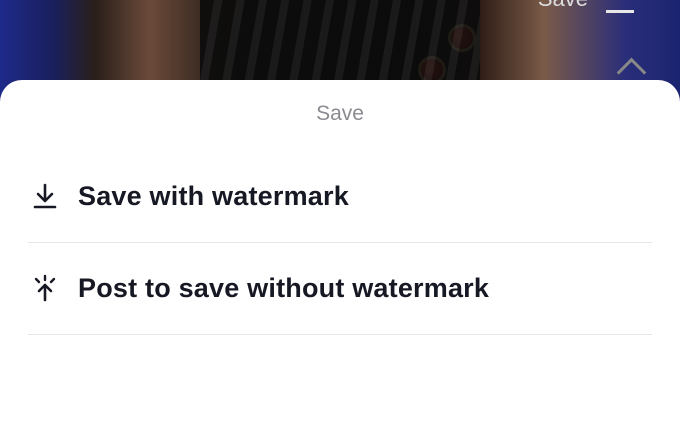 The width and height of the screenshot is (680, 426). I want to click on ornament-gem, so click(462, 38).